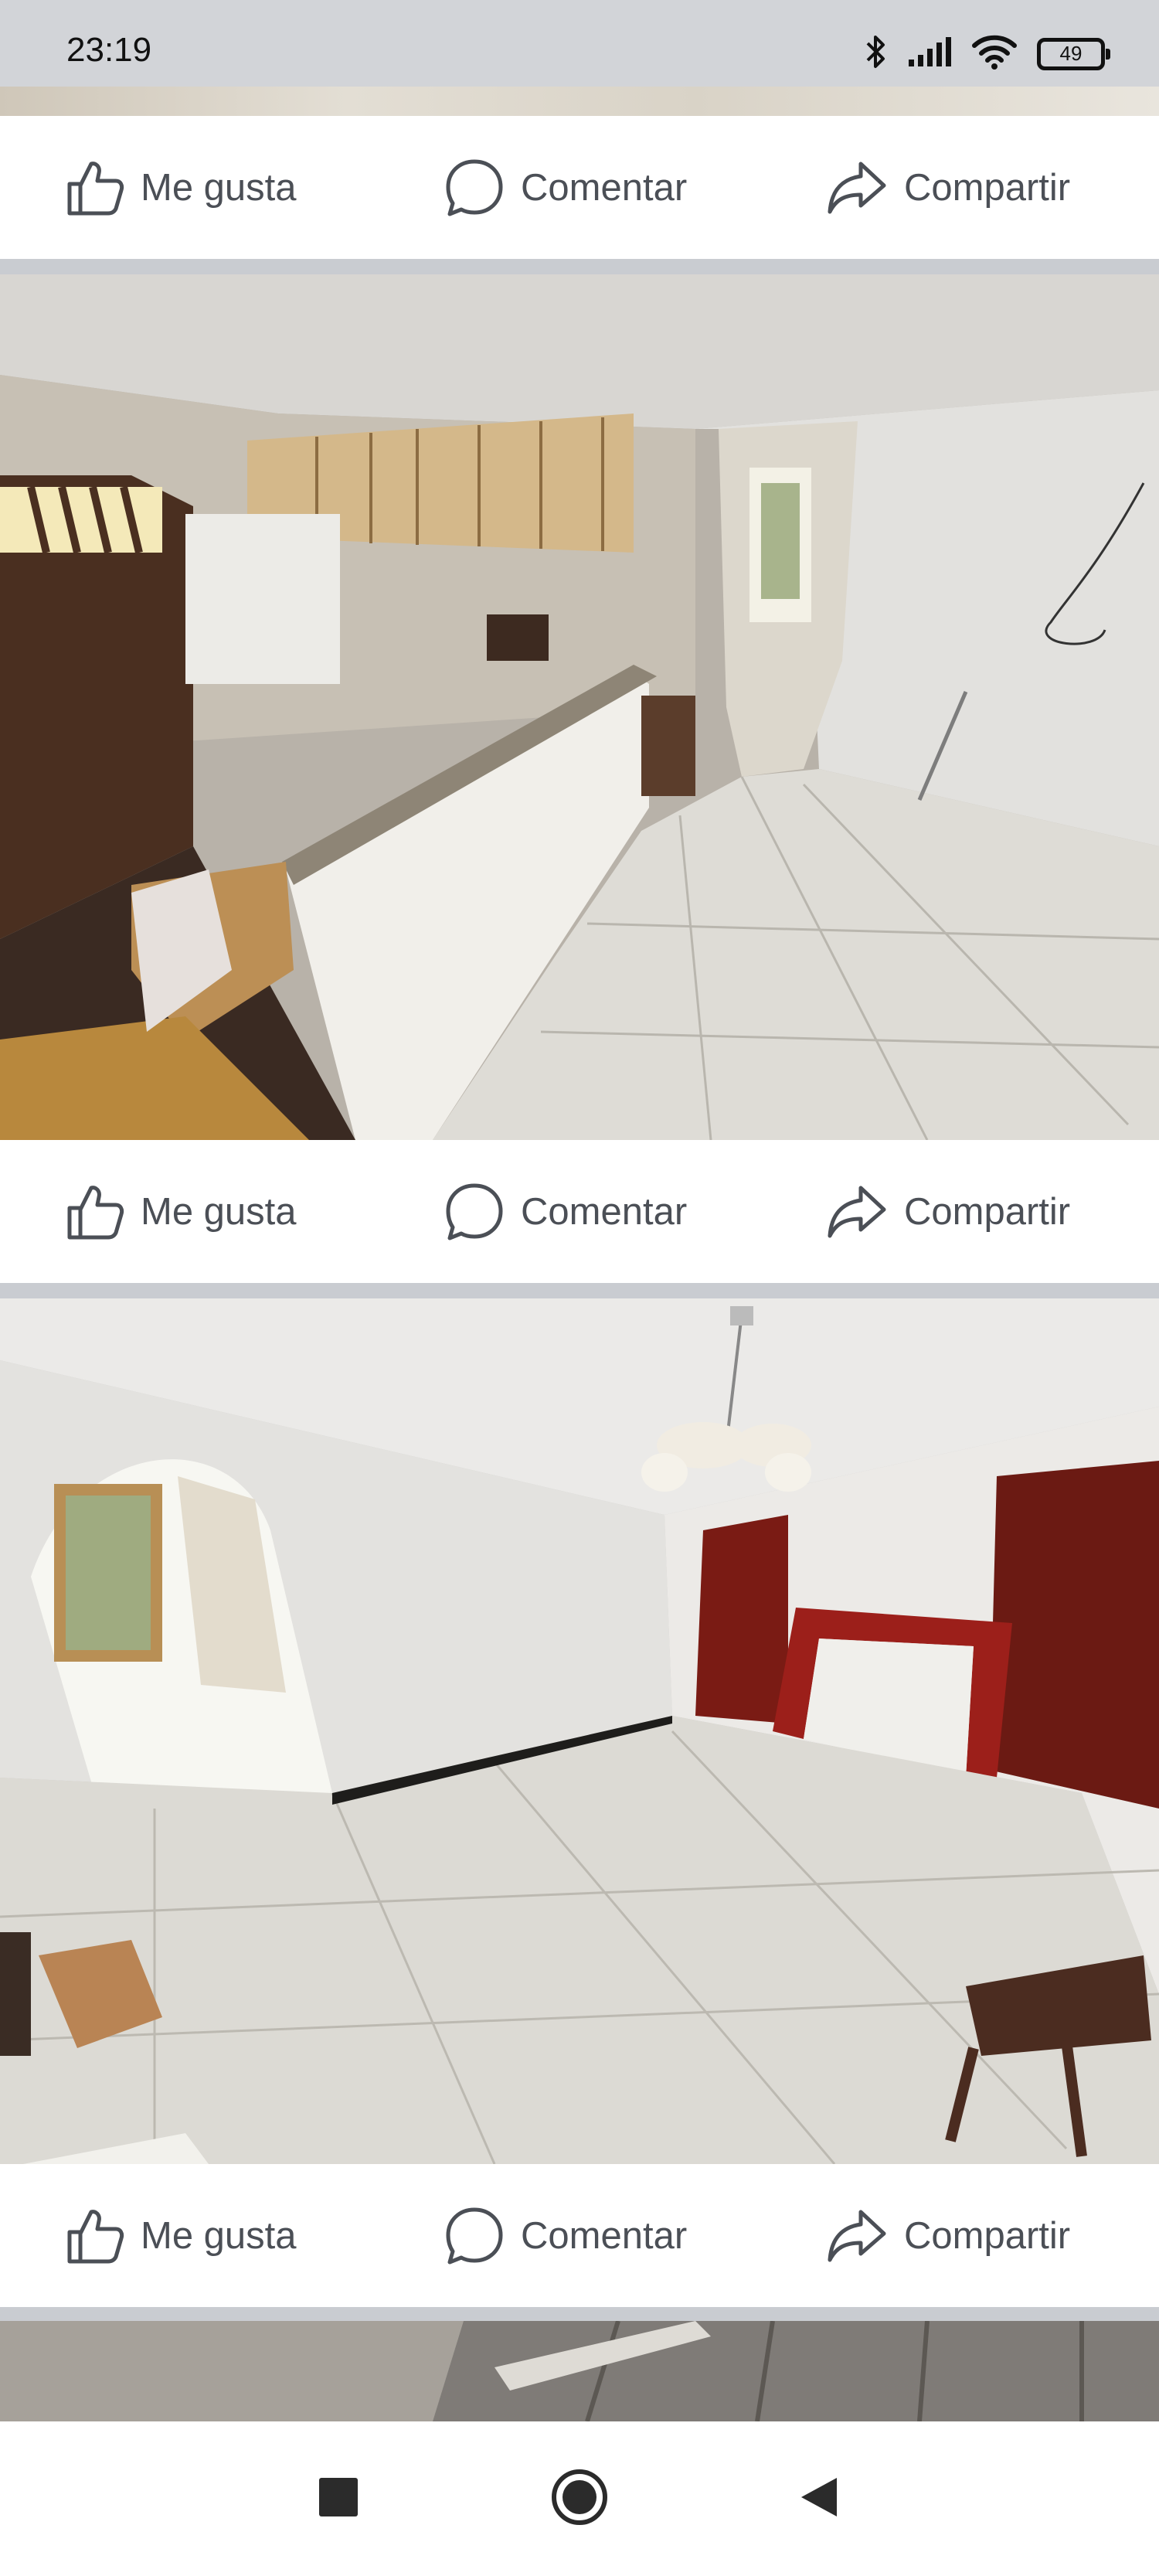 The height and width of the screenshot is (2576, 1159). I want to click on status-time: 23:19, so click(109, 50).